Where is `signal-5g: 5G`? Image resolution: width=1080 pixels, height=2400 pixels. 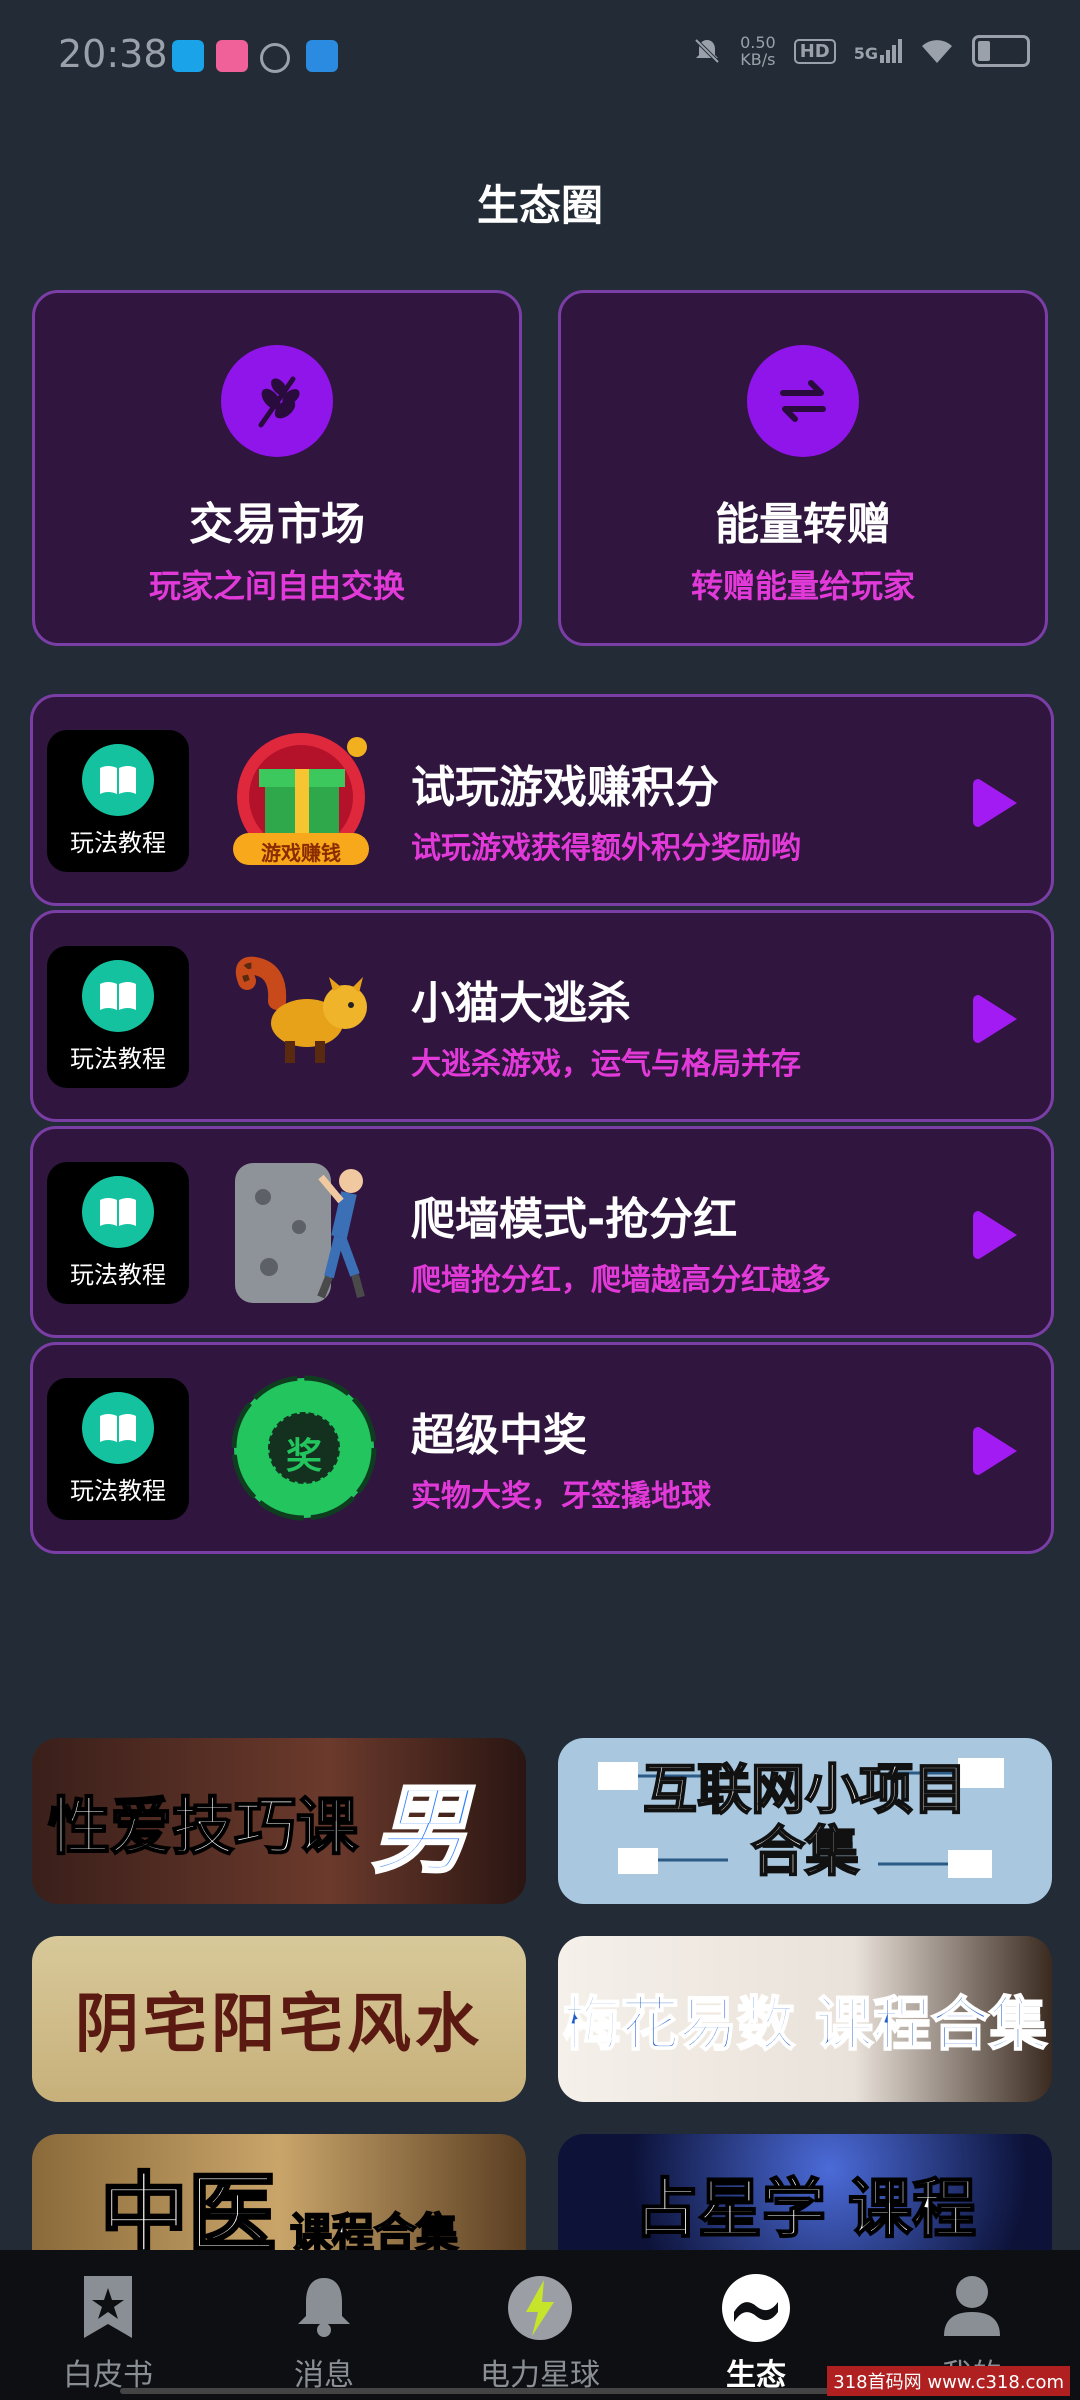
signal-5g: 5G is located at coordinates (878, 51).